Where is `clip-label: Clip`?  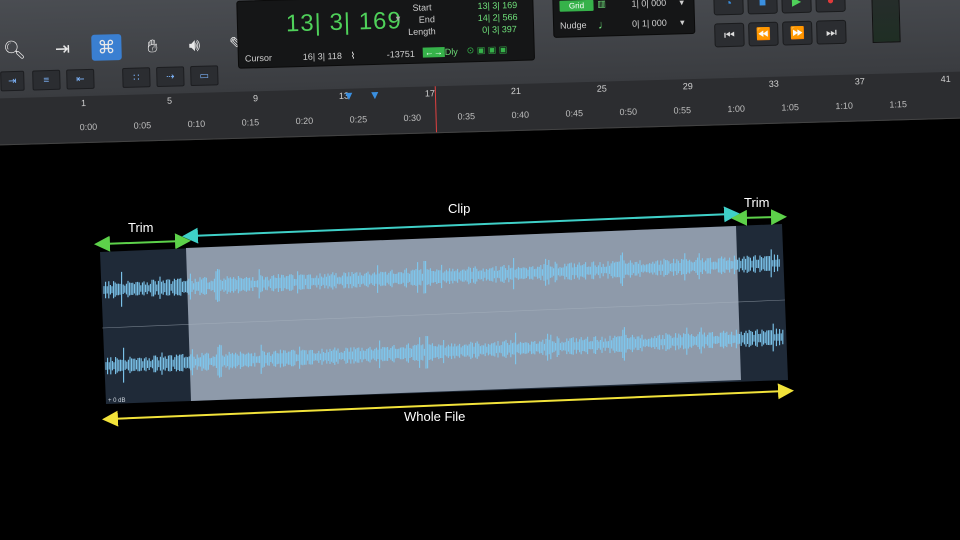
clip-label: Clip is located at coordinates (459, 208).